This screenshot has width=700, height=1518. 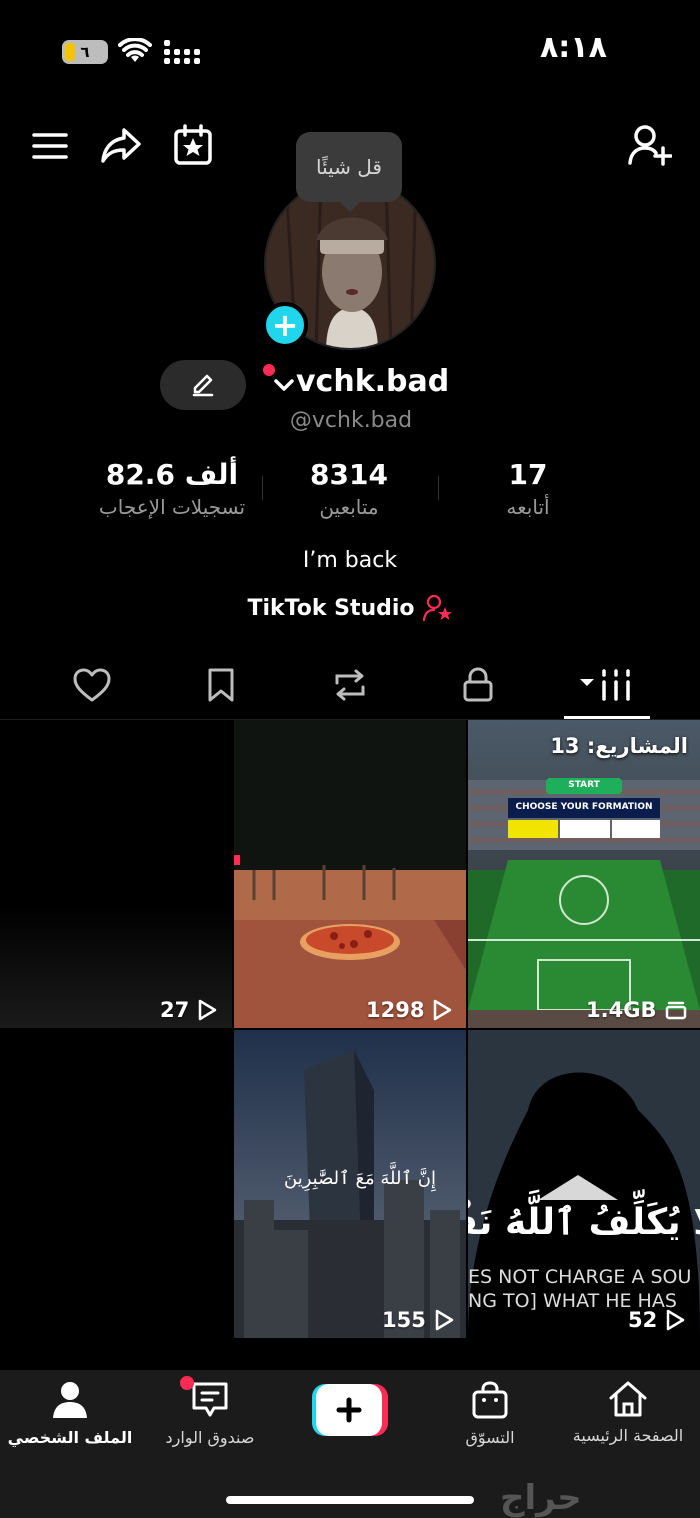 I want to click on profile-icon, so click(x=70, y=1400).